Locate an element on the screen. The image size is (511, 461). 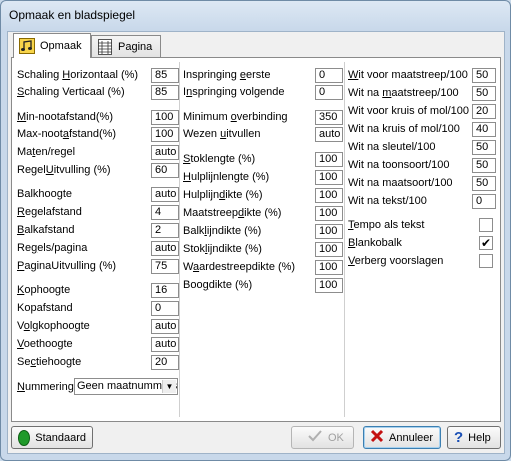
field-label: Verberg voorslagen is located at coordinates (395, 261).